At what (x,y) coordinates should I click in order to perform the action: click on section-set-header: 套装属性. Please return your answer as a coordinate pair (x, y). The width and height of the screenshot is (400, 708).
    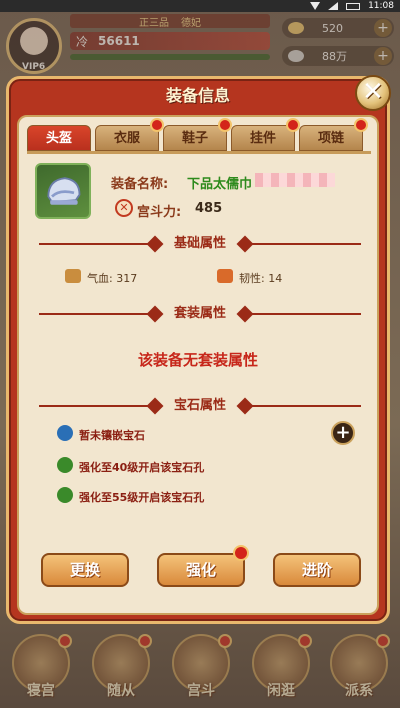
    Looking at the image, I should click on (200, 314).